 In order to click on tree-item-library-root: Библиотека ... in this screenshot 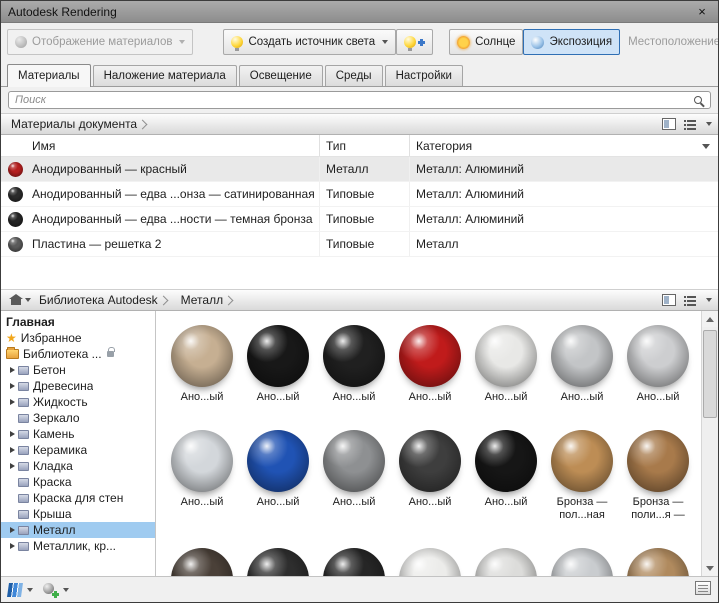, I will do `click(78, 354)`.